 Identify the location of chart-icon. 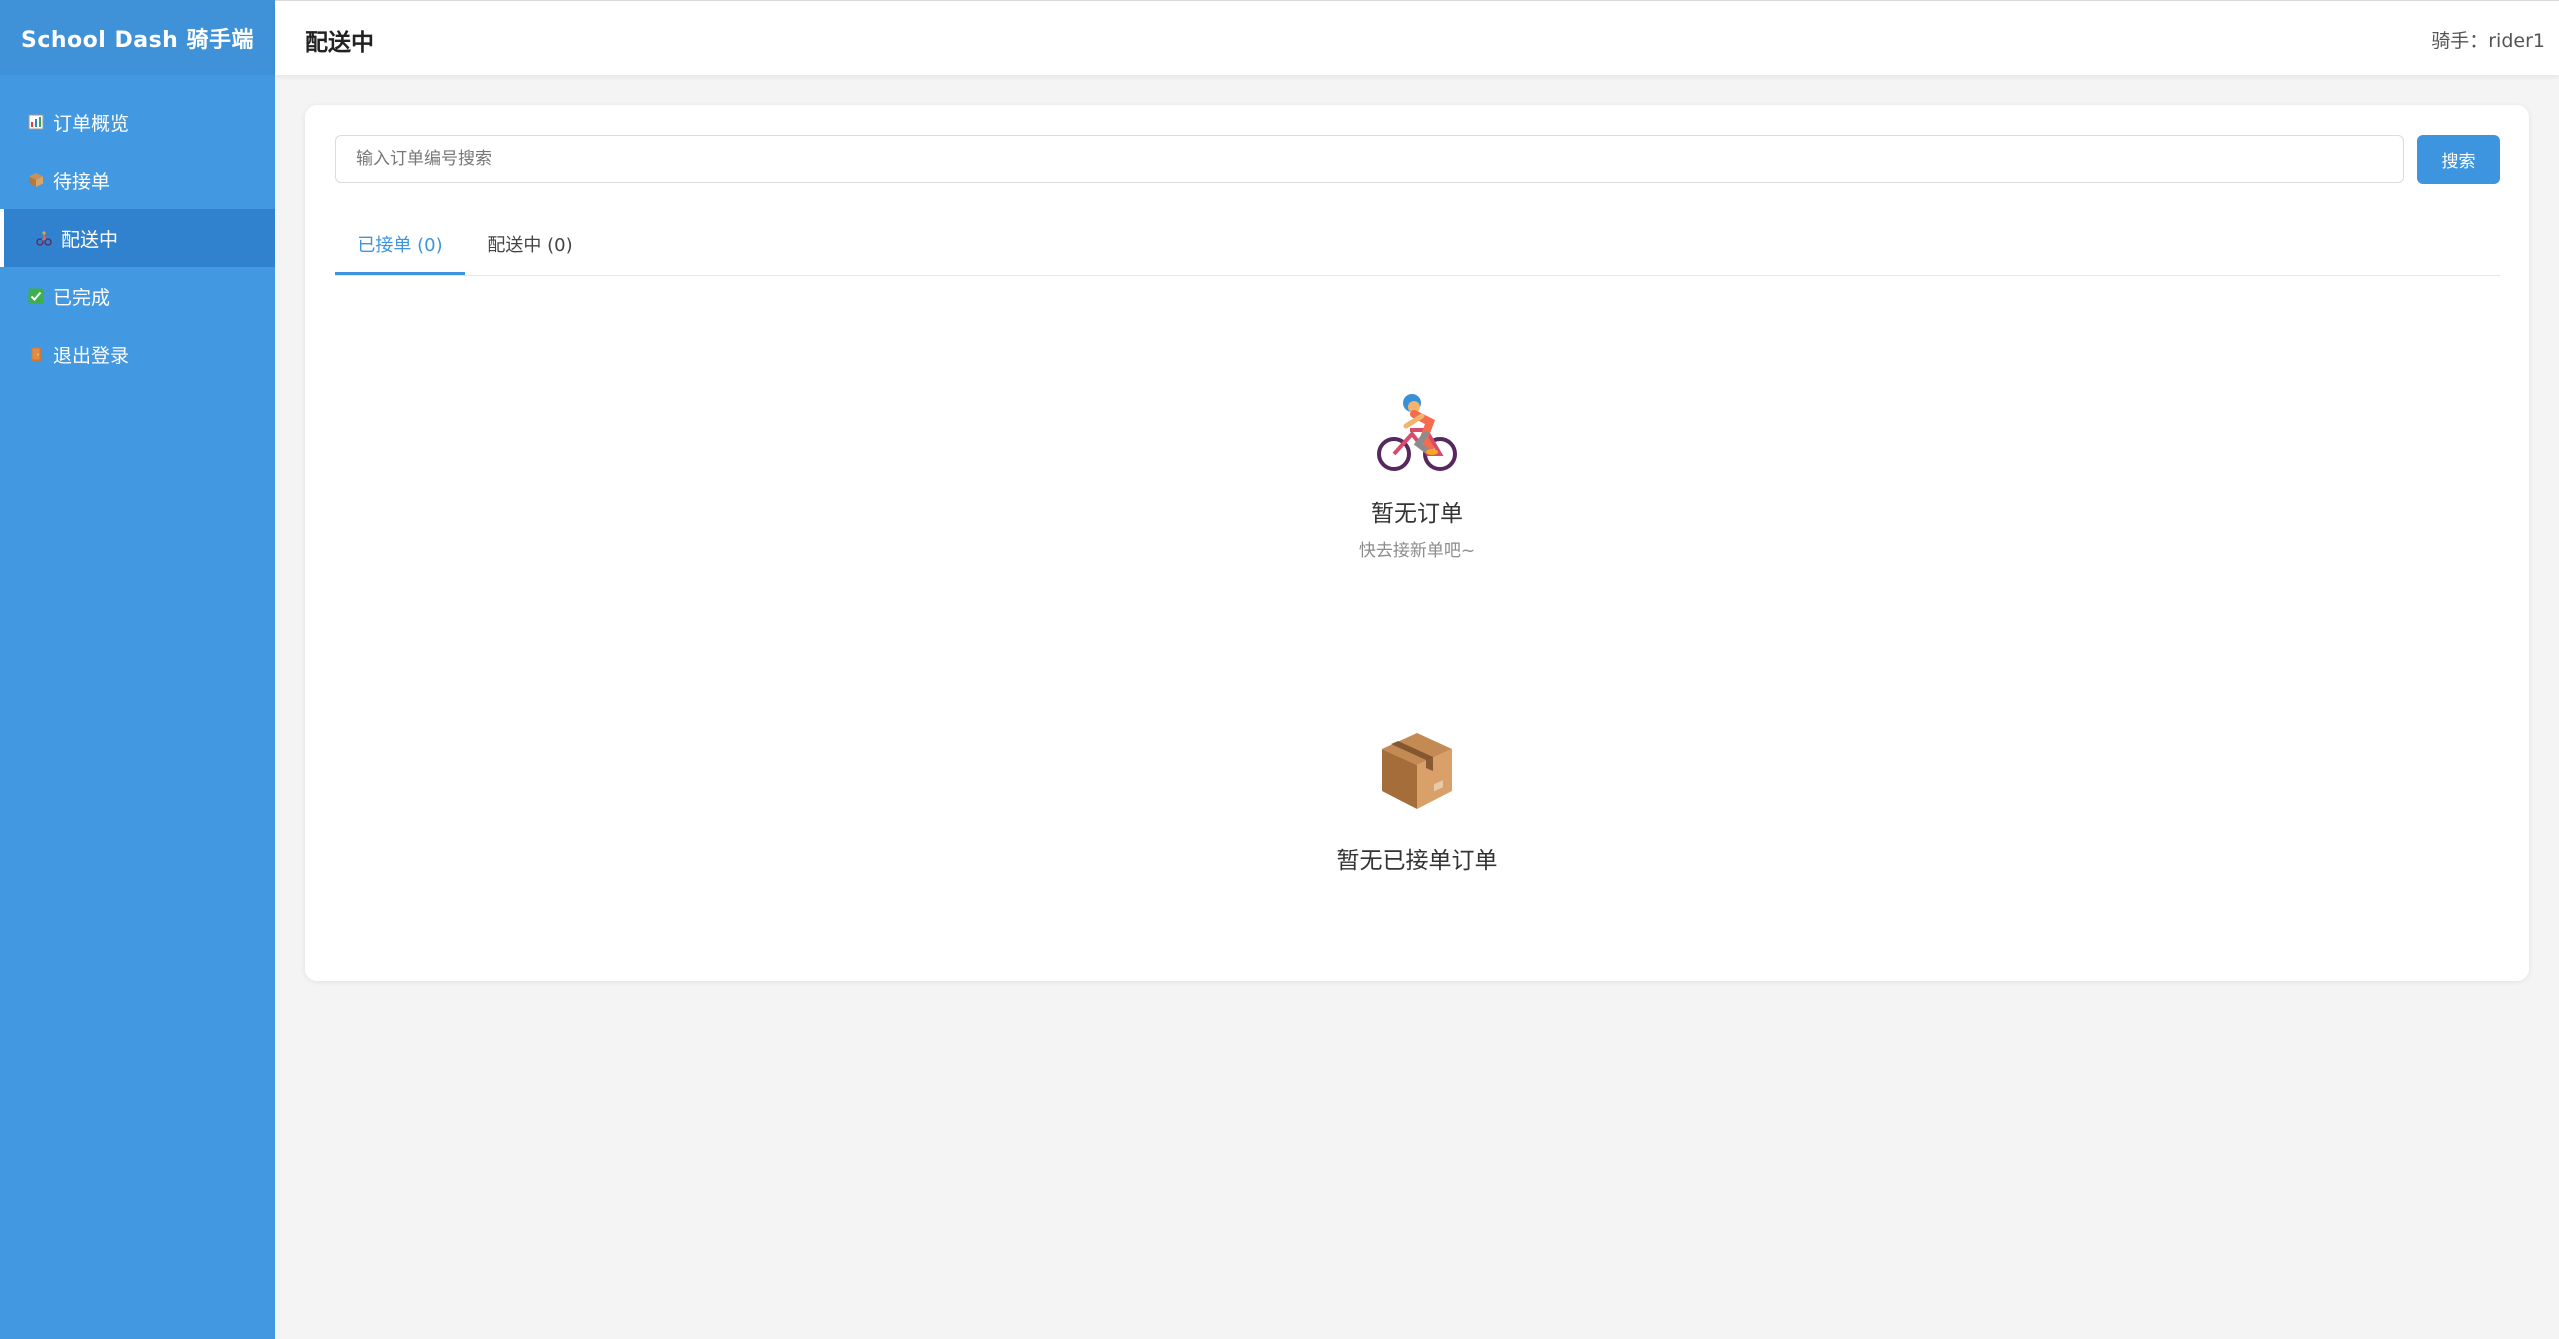
(36, 122).